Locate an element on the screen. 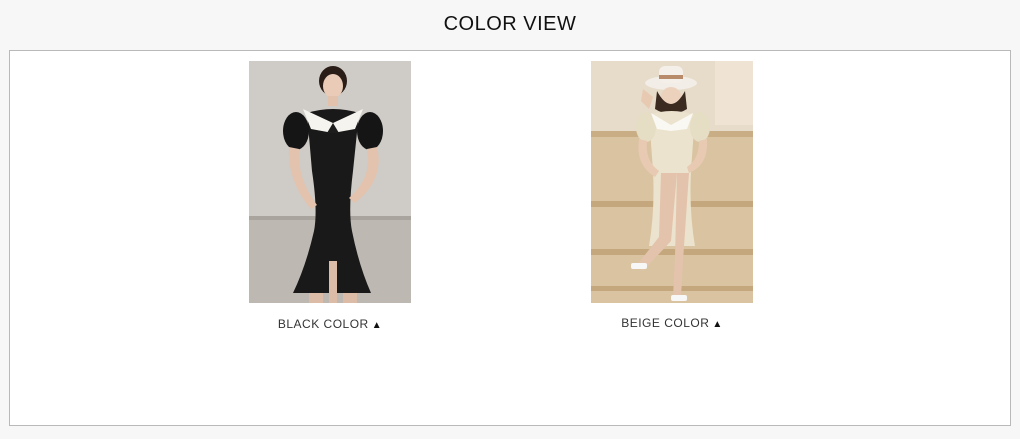 This screenshot has width=1020, height=439. black-dress-photo is located at coordinates (330, 182).